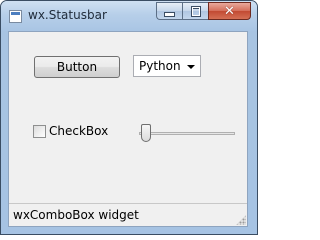 Image resolution: width=320 pixels, height=240 pixels. What do you see at coordinates (241, 220) in the screenshot?
I see `resize-grip-icon` at bounding box center [241, 220].